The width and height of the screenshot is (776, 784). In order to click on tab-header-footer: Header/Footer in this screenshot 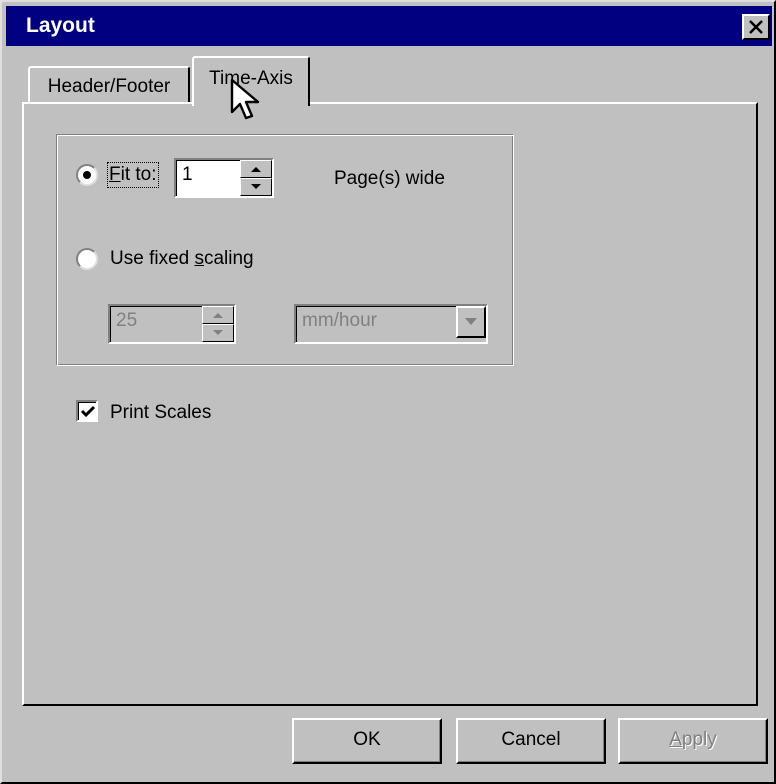, I will do `click(109, 85)`.